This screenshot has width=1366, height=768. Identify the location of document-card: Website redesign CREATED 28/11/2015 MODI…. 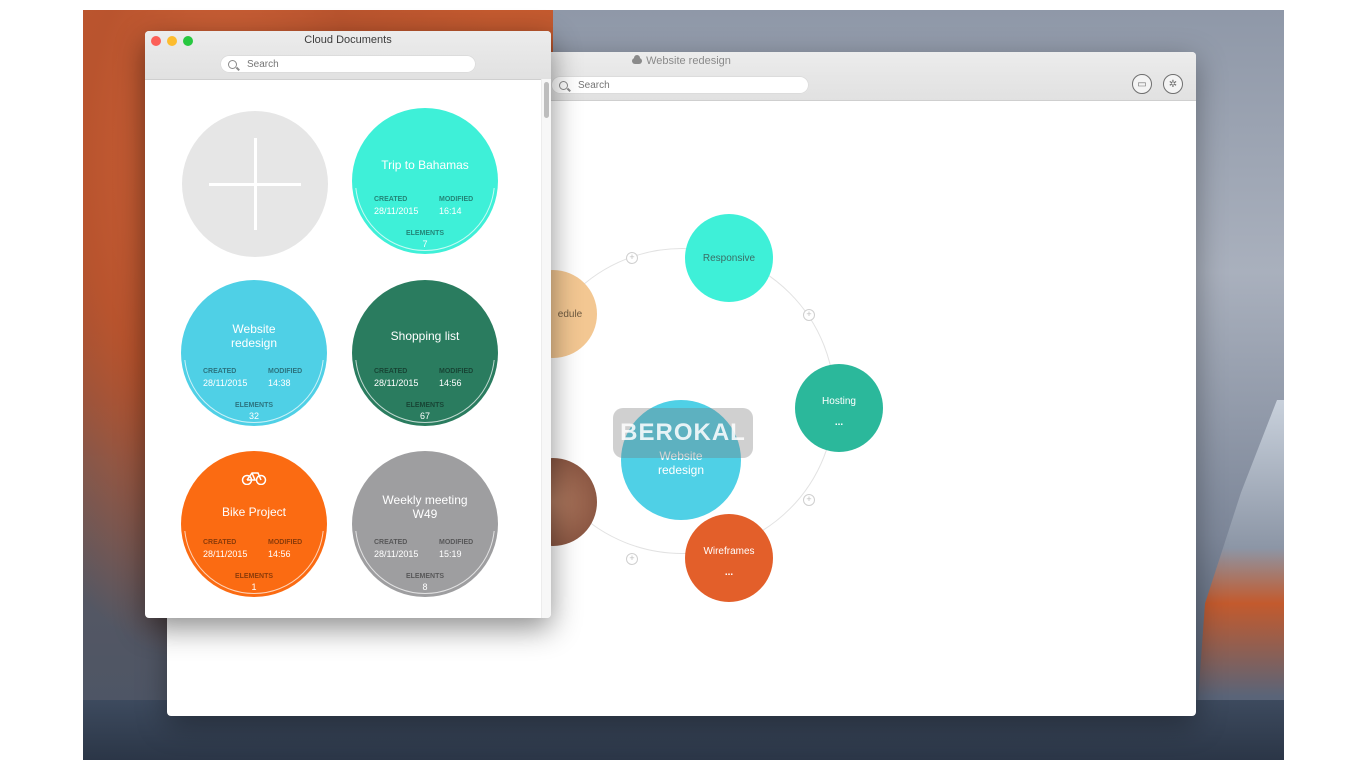
(254, 353).